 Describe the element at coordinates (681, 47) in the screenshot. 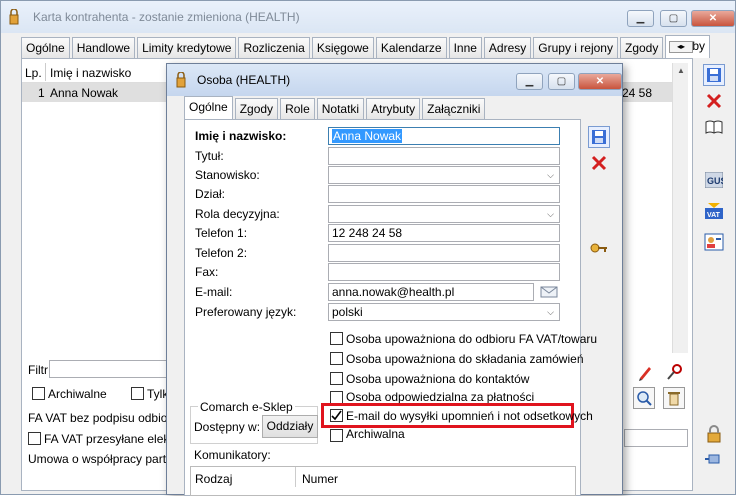

I see `tab-scroll-arrows: ◂▸` at that location.